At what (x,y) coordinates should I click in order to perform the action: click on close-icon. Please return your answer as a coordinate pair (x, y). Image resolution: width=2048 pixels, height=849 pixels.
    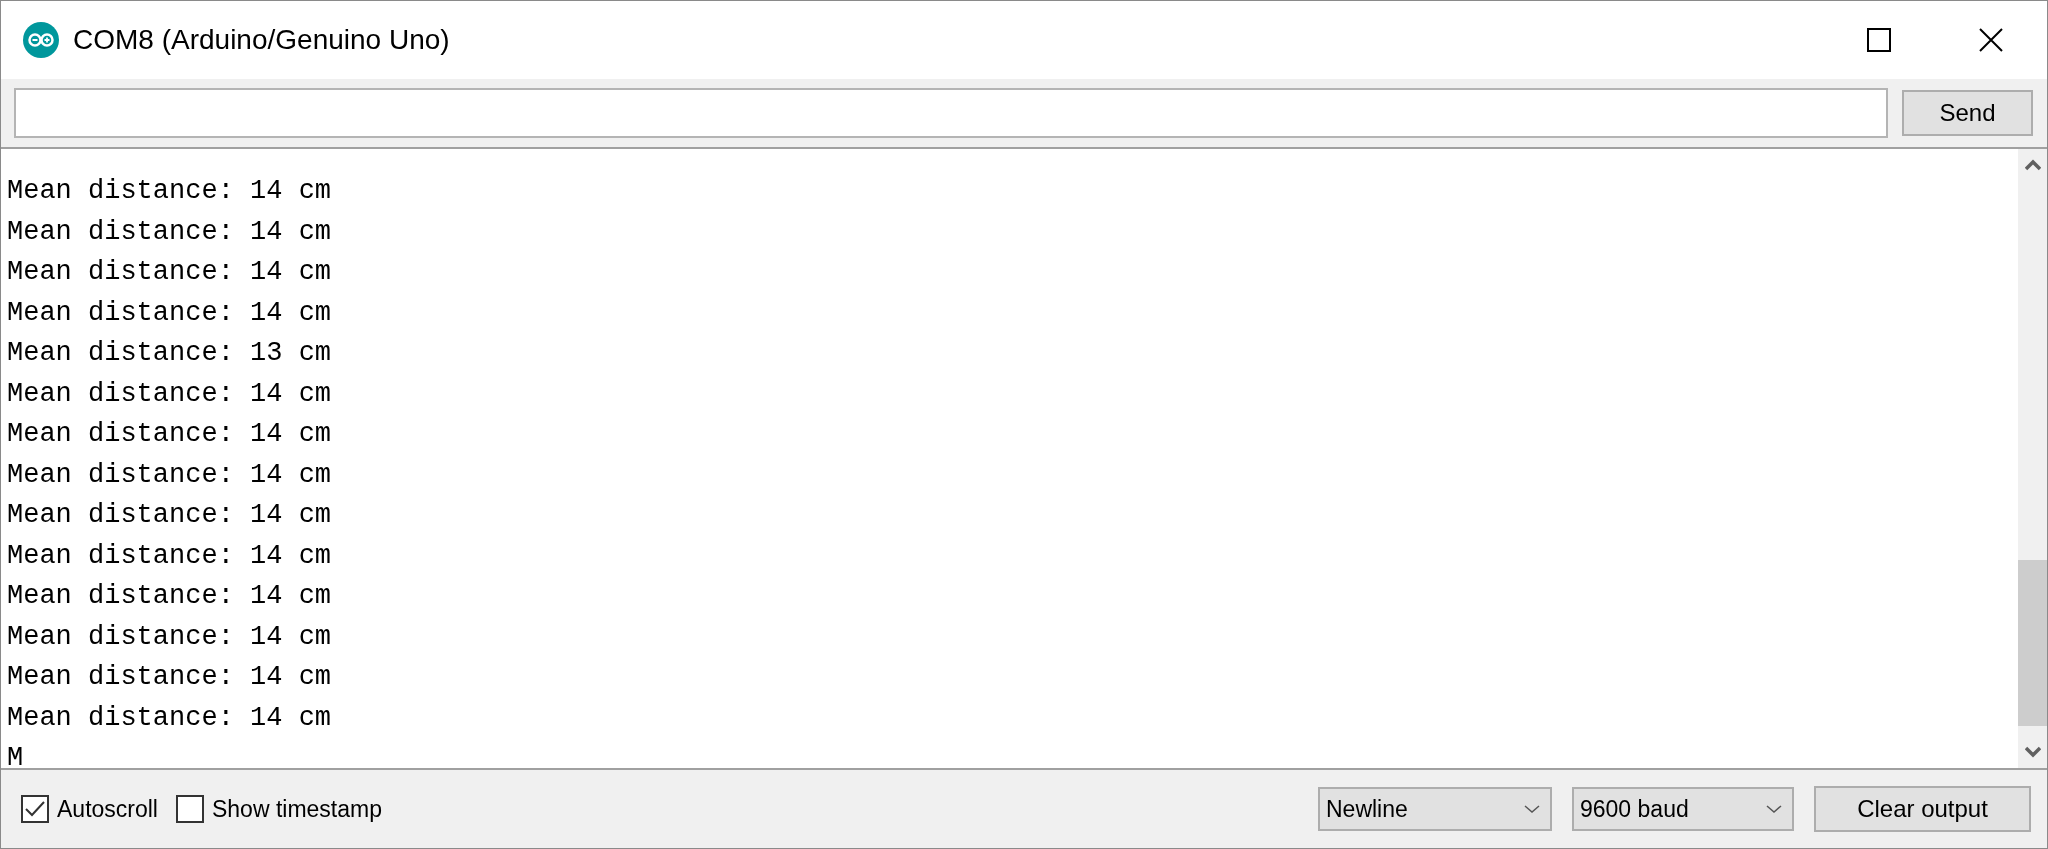
    Looking at the image, I should click on (1991, 40).